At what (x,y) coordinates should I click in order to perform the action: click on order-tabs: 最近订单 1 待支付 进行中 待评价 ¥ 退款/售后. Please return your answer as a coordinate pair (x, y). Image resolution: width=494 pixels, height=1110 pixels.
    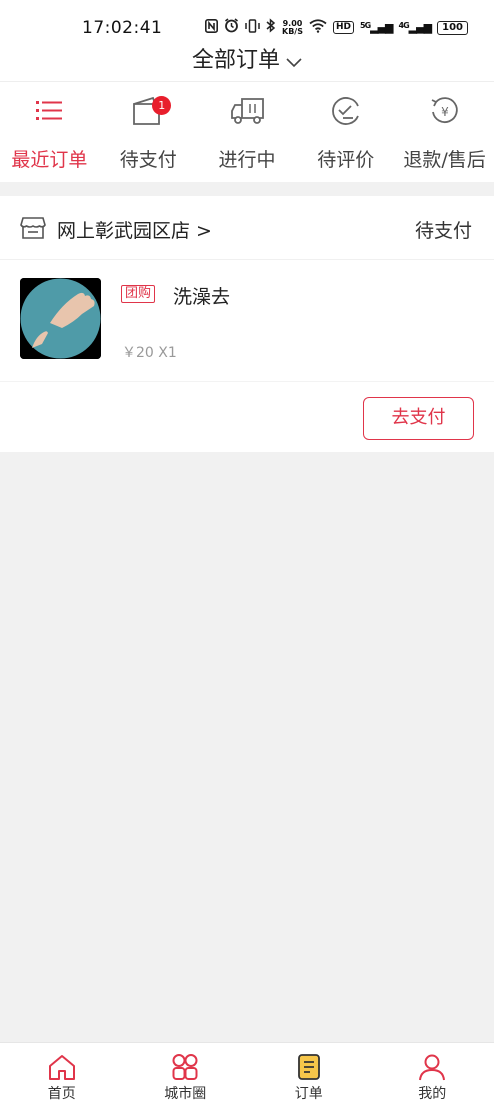
    Looking at the image, I should click on (247, 132).